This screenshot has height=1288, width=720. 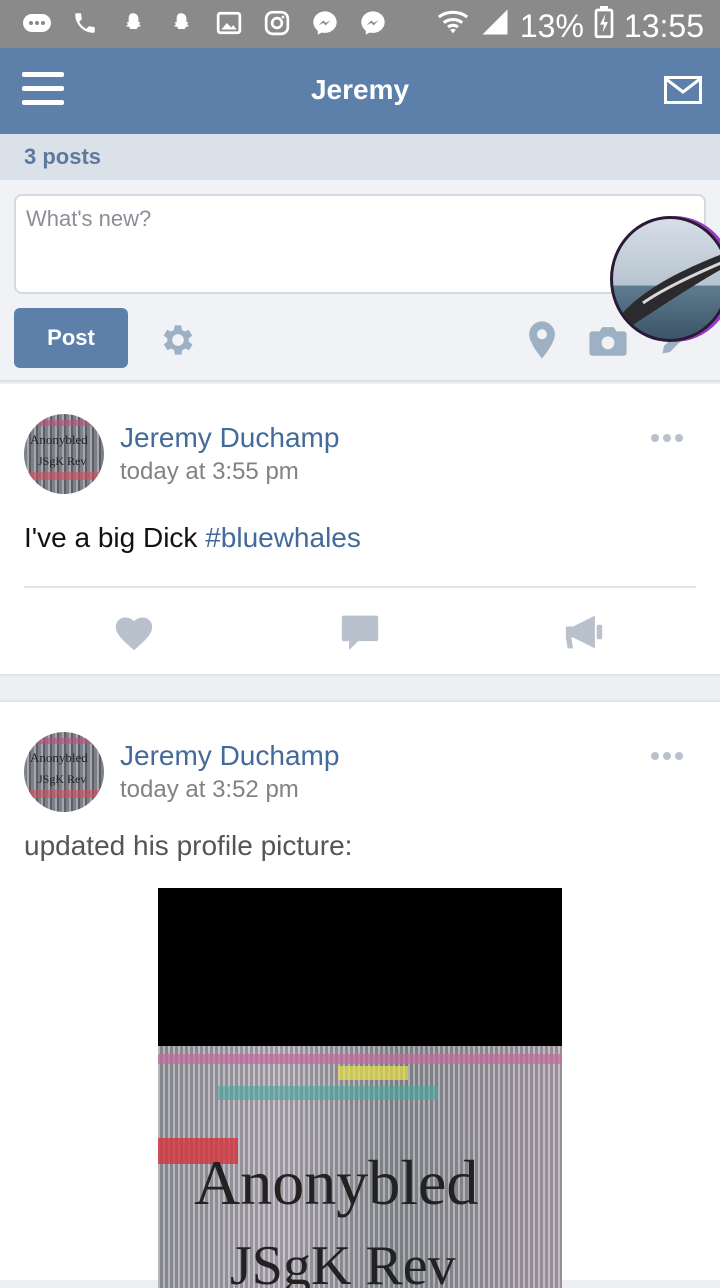 What do you see at coordinates (360, 157) in the screenshot?
I see `posts-count-bar: 3 posts` at bounding box center [360, 157].